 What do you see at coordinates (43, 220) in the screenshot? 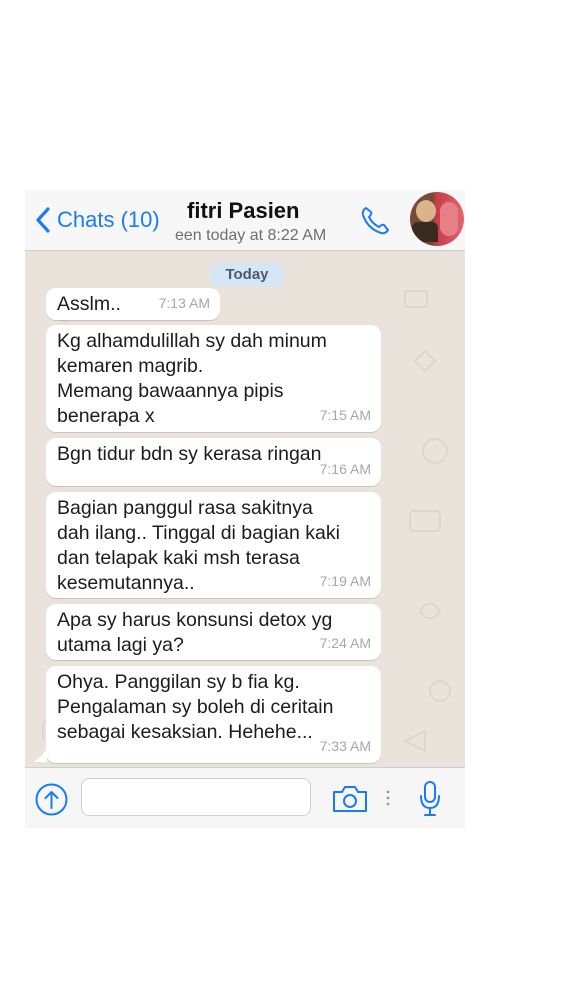
I see `chevron-left-icon` at bounding box center [43, 220].